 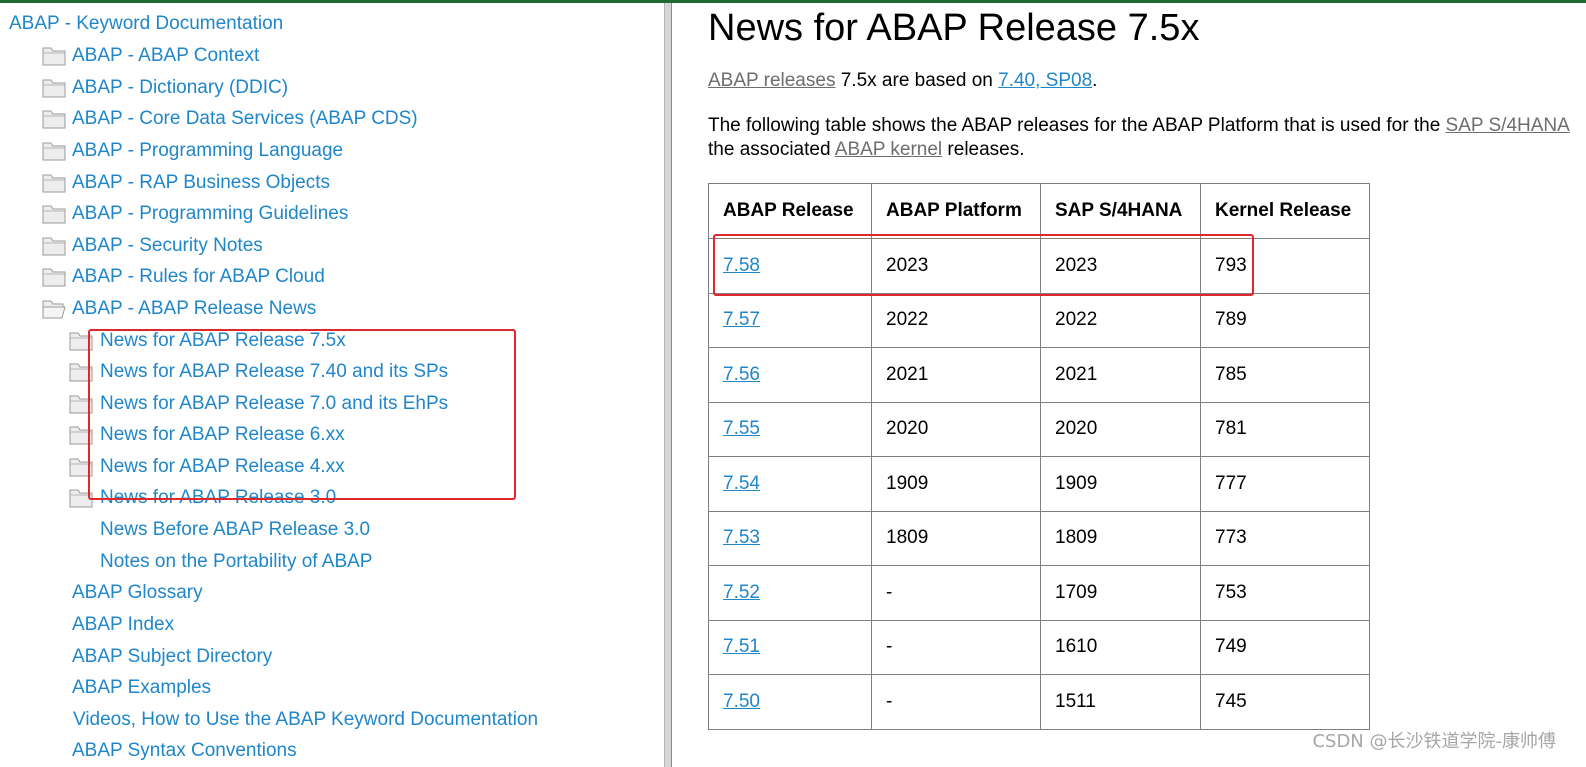 I want to click on platform-cell: 1809, so click(x=956, y=538).